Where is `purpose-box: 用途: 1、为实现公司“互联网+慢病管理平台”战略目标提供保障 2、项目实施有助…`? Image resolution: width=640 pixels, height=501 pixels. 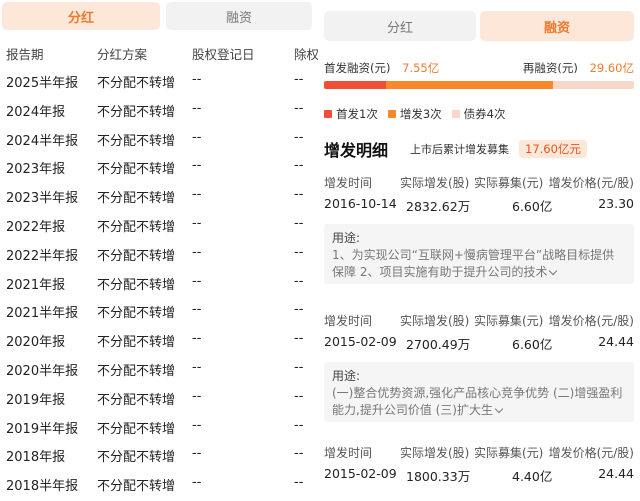
purpose-box: 用途: 1、为实现公司“互联网+慢病管理平台”战略目标提供保障 2、项目实施有助… is located at coordinates (479, 254).